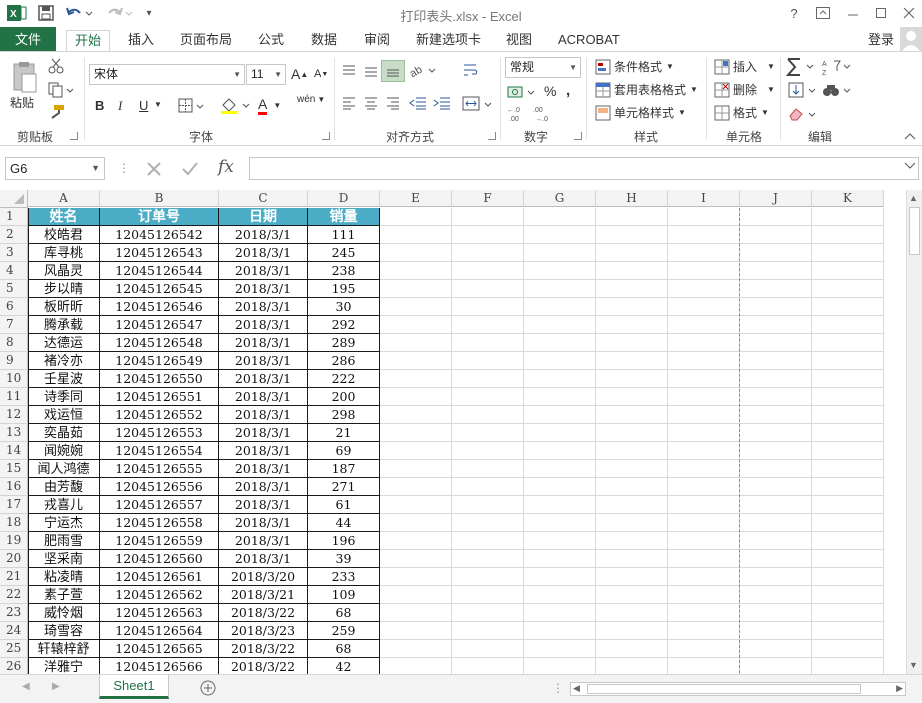 The width and height of the screenshot is (922, 703). I want to click on insert-cells-button: 插入 ▼, so click(744, 66).